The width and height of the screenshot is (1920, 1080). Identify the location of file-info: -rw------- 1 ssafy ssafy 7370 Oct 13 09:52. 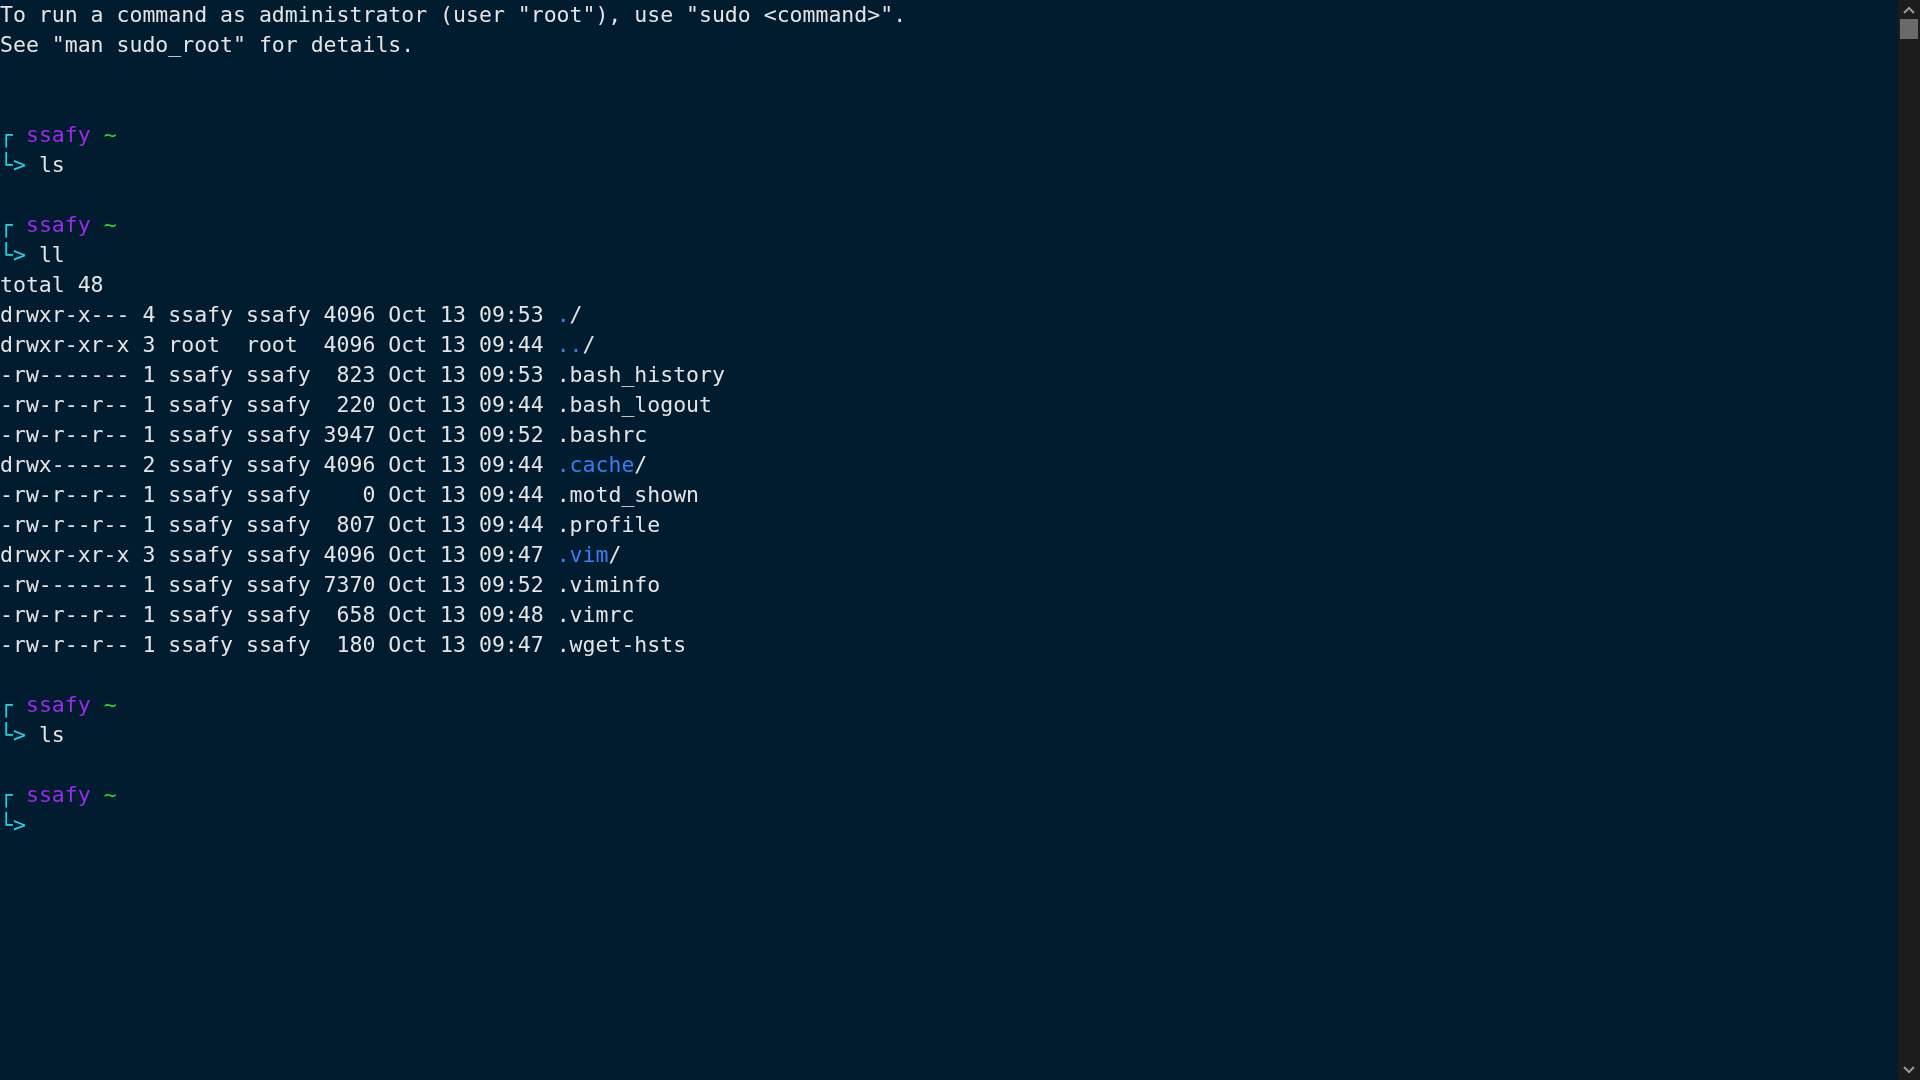
(272, 585).